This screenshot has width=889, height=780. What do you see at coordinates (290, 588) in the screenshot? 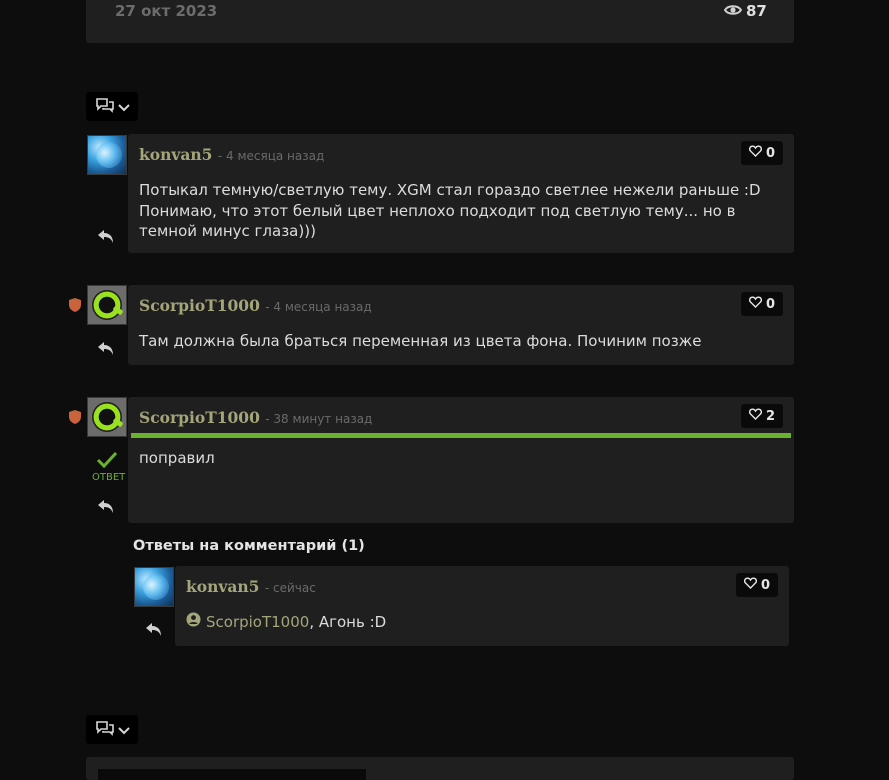
I see `reply-time: - сейчас` at bounding box center [290, 588].